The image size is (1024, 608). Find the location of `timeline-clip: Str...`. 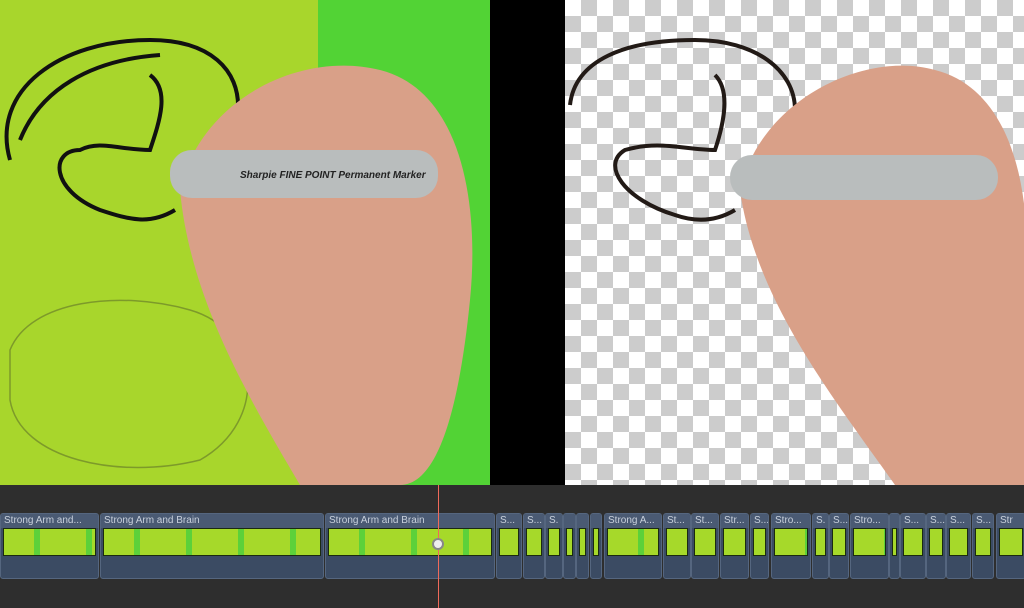

timeline-clip: Str... is located at coordinates (734, 546).